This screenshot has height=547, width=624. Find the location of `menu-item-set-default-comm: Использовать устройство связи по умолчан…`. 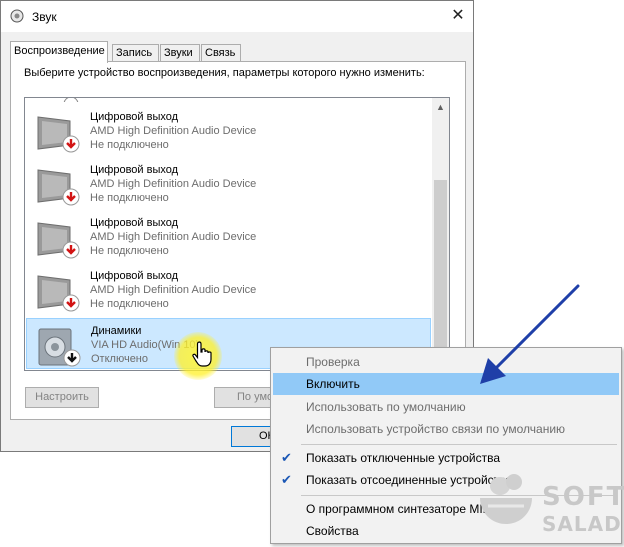

menu-item-set-default-comm: Использовать устройство связи по умолчан… is located at coordinates (446, 429).